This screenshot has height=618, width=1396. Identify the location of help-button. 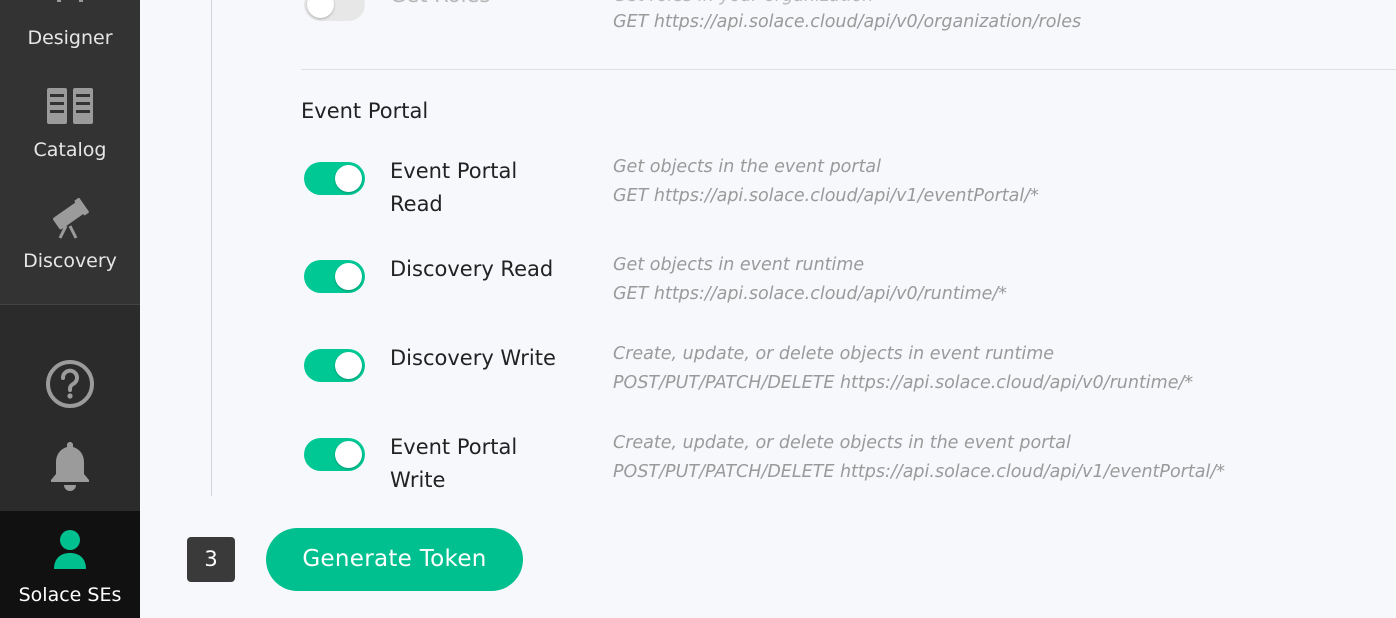
(70, 384).